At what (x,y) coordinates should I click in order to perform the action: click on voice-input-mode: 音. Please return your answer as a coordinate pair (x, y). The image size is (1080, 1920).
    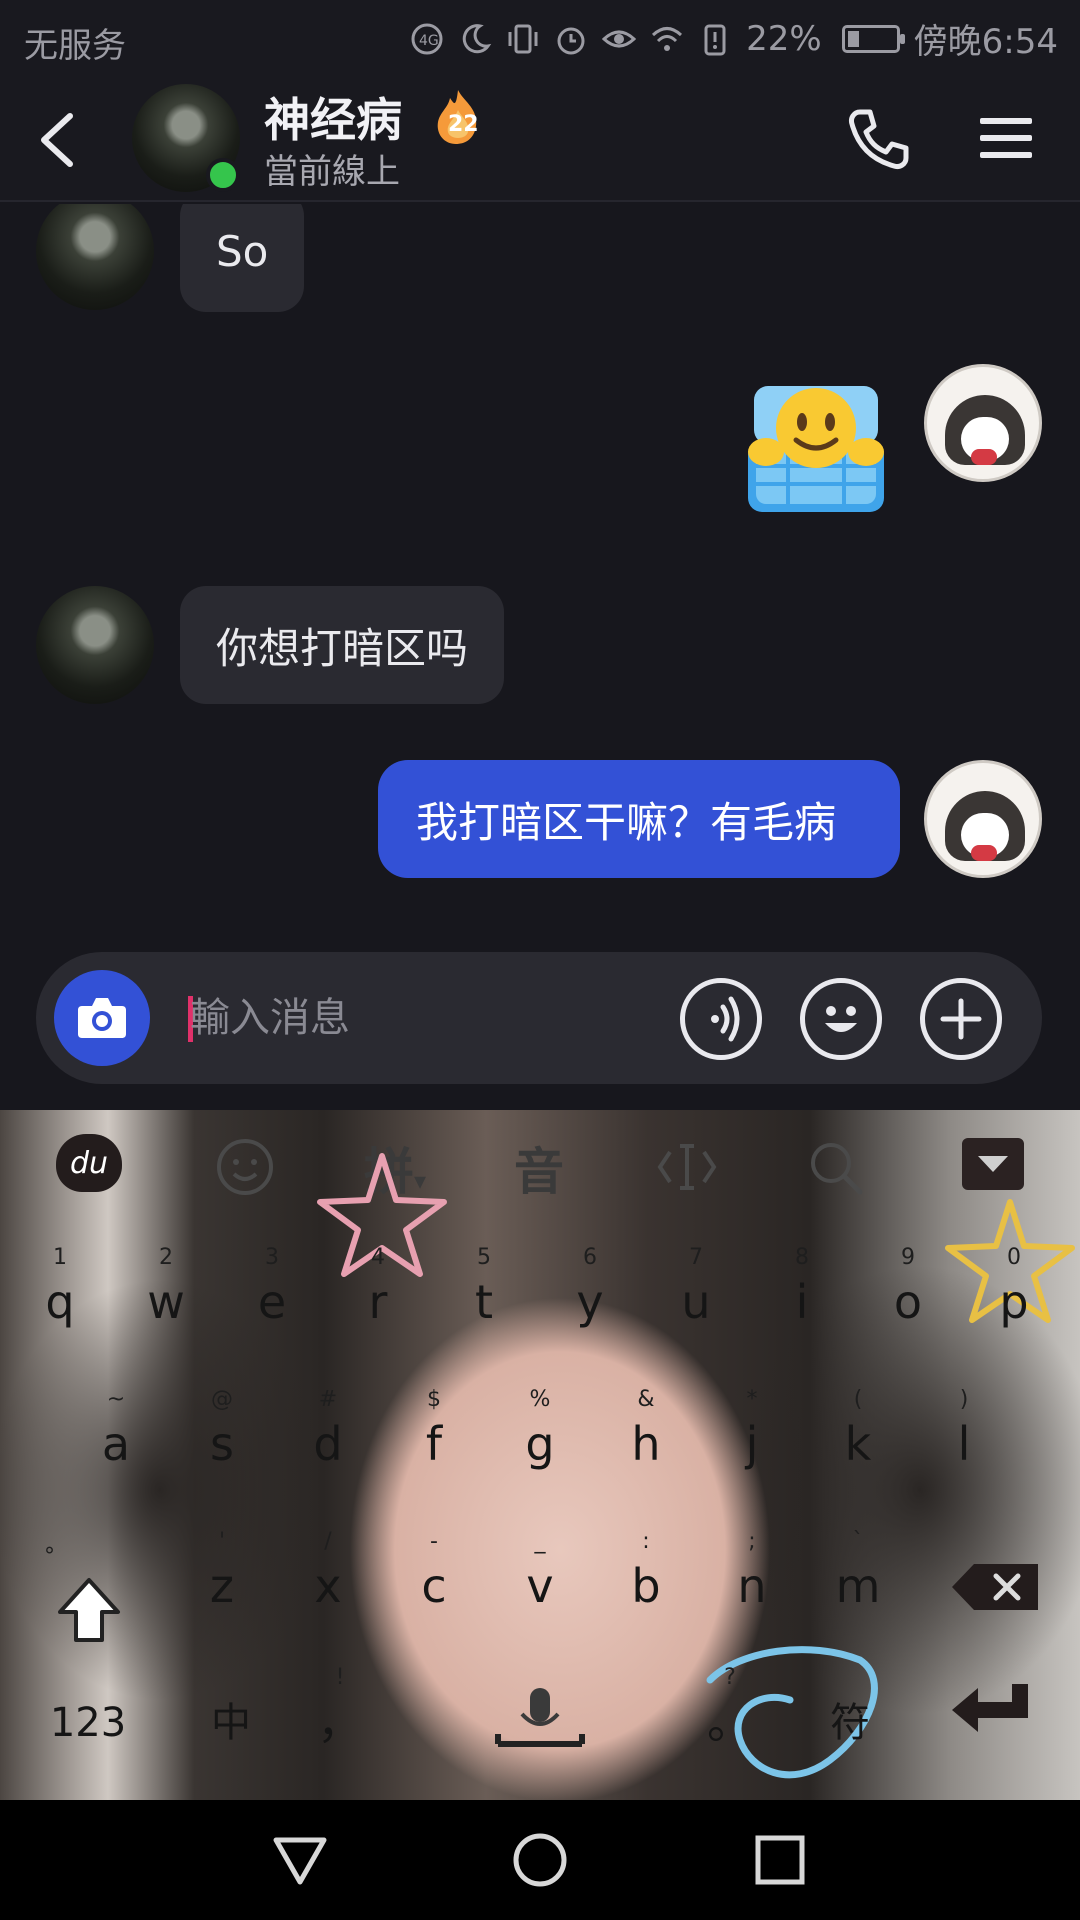
    Looking at the image, I should click on (539, 1168).